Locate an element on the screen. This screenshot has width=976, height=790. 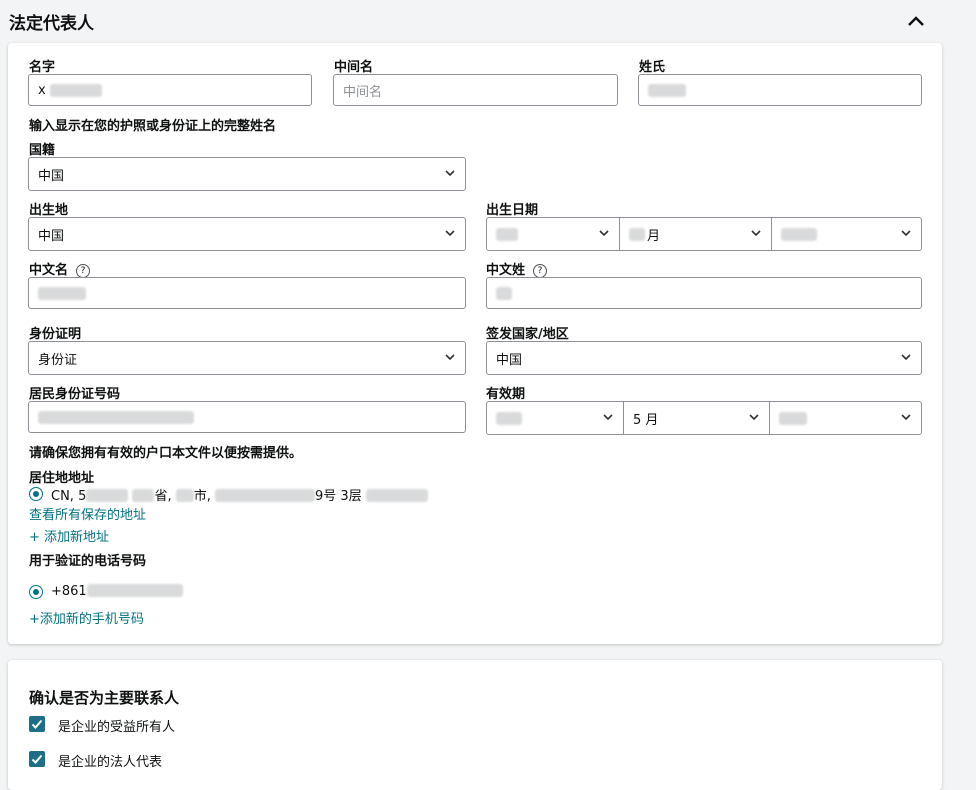
birth-month-select: 月 is located at coordinates (695, 234).